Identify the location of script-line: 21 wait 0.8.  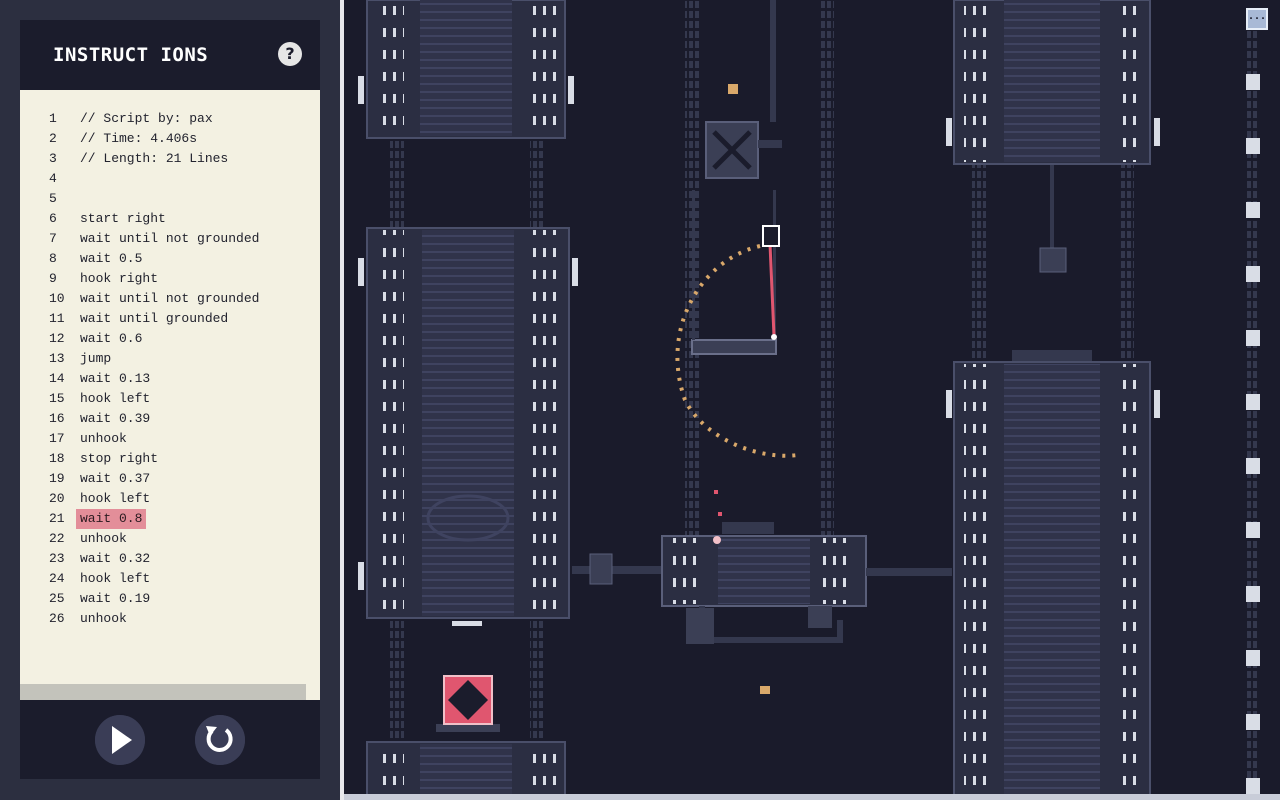
(170, 519).